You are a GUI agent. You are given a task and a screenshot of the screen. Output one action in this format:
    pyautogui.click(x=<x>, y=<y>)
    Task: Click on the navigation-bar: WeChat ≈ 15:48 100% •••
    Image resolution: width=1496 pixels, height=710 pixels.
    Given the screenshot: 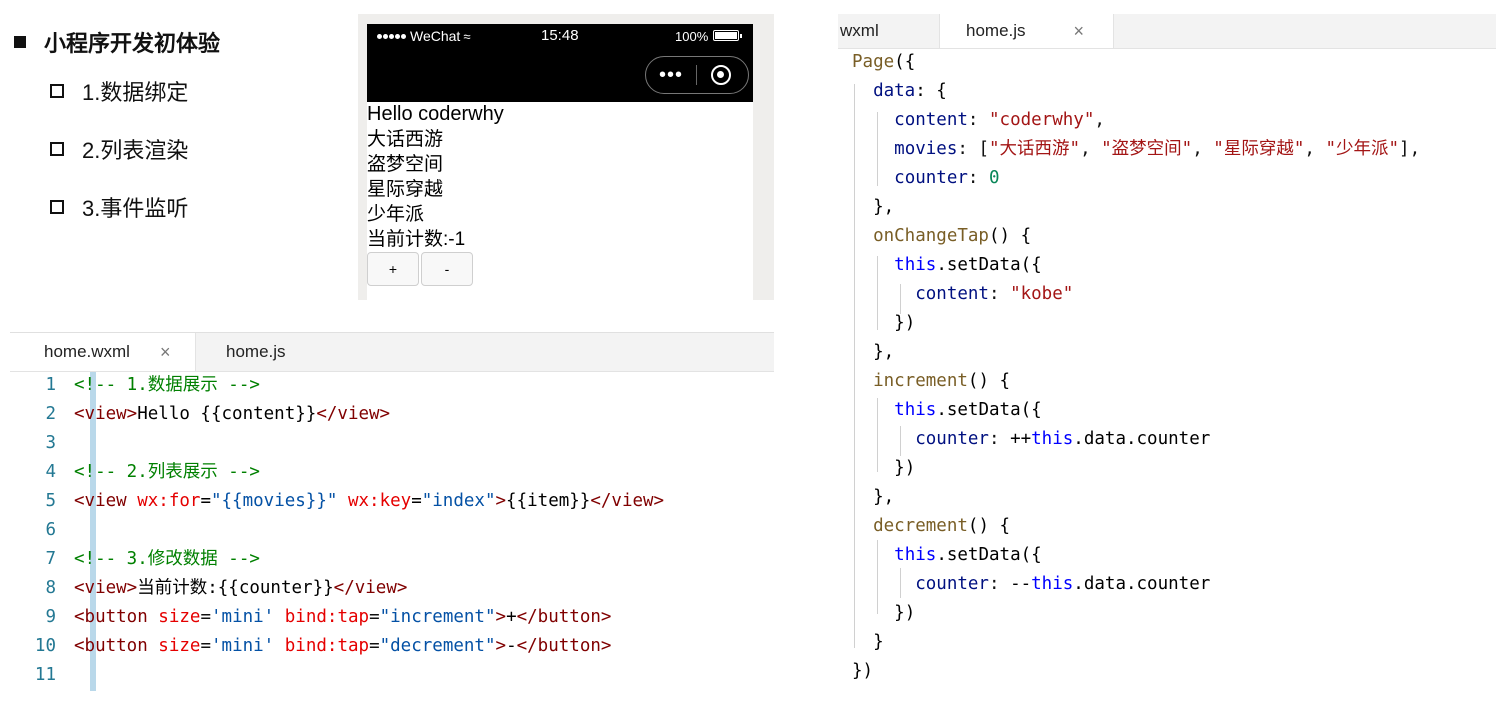 What is the action you would take?
    pyautogui.click(x=560, y=63)
    